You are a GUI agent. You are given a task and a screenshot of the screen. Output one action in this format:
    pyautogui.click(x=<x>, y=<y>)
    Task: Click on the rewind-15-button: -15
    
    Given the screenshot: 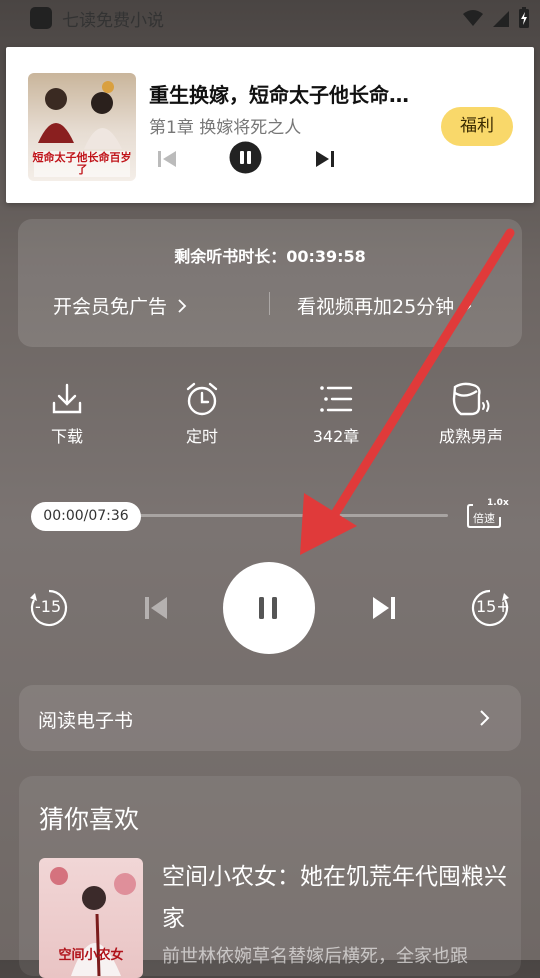 What is the action you would take?
    pyautogui.click(x=49, y=608)
    